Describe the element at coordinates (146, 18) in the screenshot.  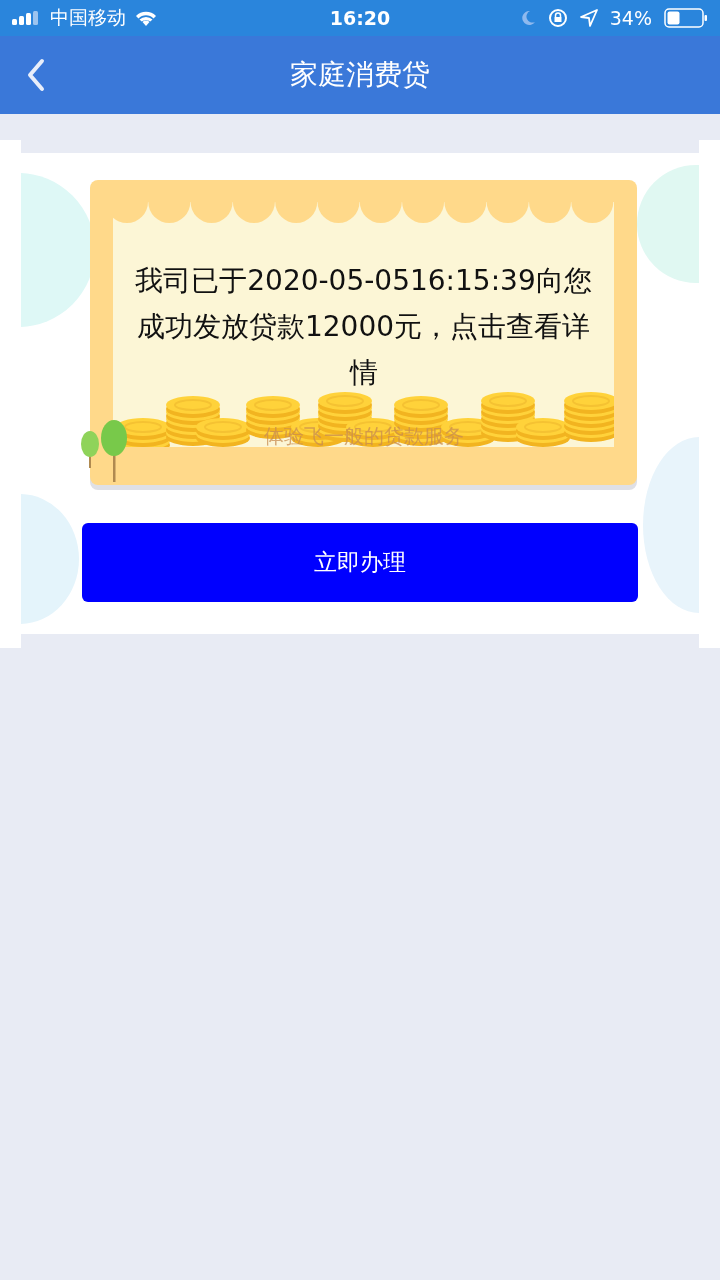
I see `wifi-icon` at that location.